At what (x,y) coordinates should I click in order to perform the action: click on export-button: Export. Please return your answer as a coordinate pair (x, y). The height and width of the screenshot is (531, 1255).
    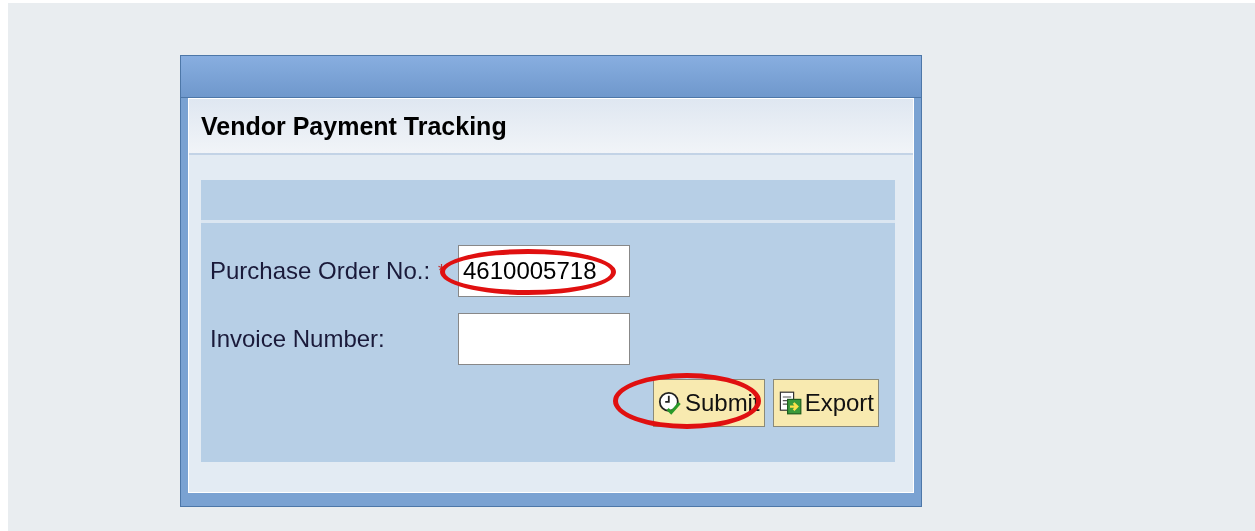
    Looking at the image, I should click on (825, 403).